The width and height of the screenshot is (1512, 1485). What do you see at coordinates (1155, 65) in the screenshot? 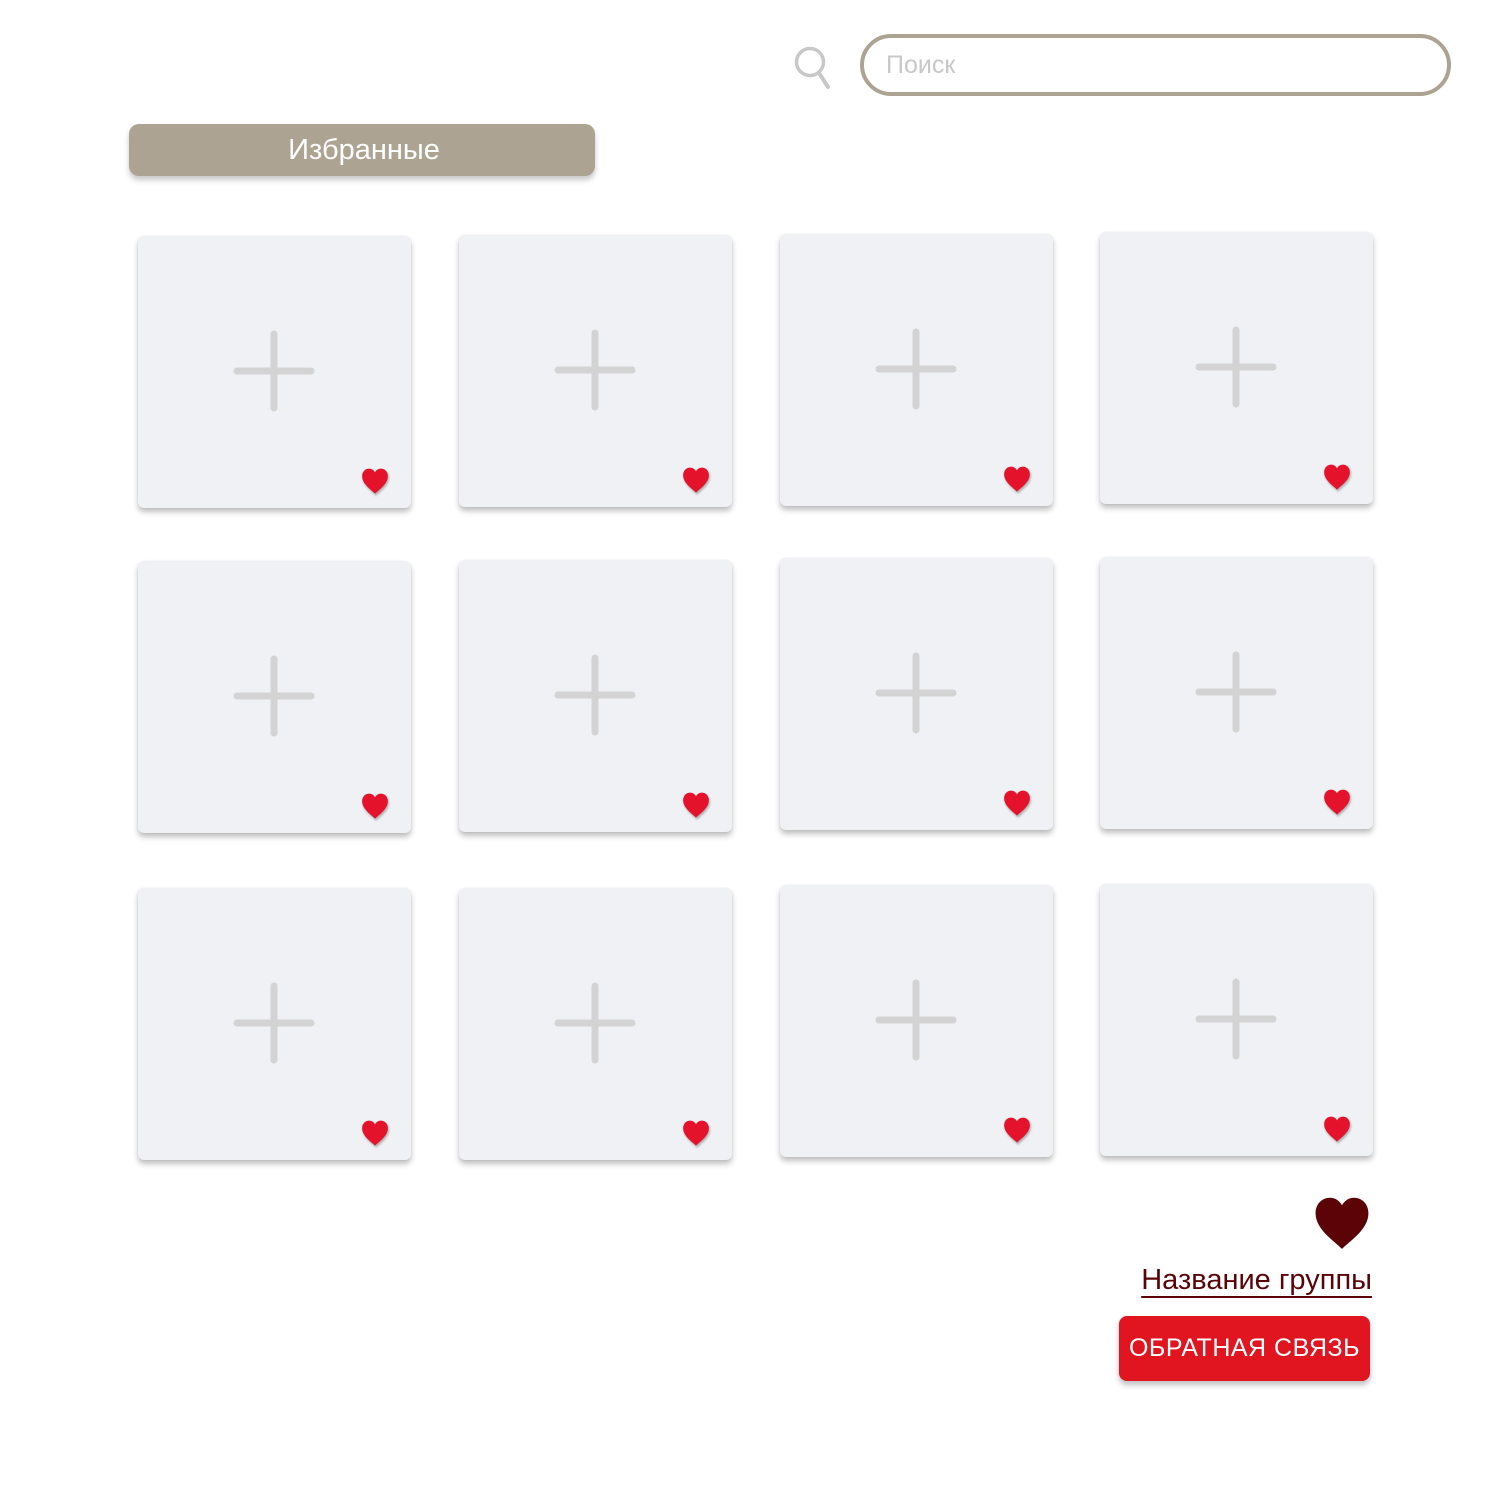
I see `search-input` at bounding box center [1155, 65].